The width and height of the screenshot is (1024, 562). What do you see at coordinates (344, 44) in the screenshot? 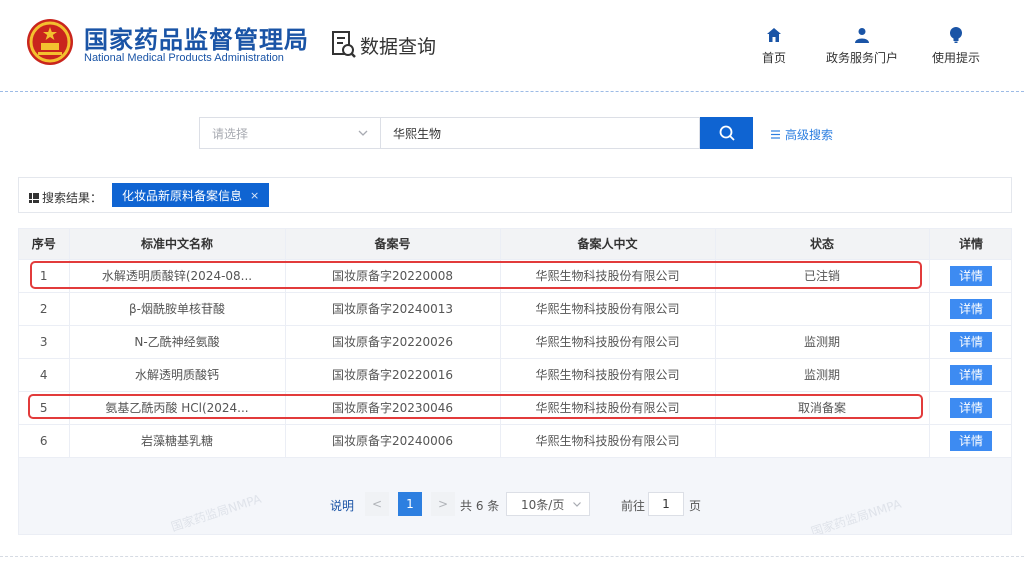
I see `data-query-icon` at bounding box center [344, 44].